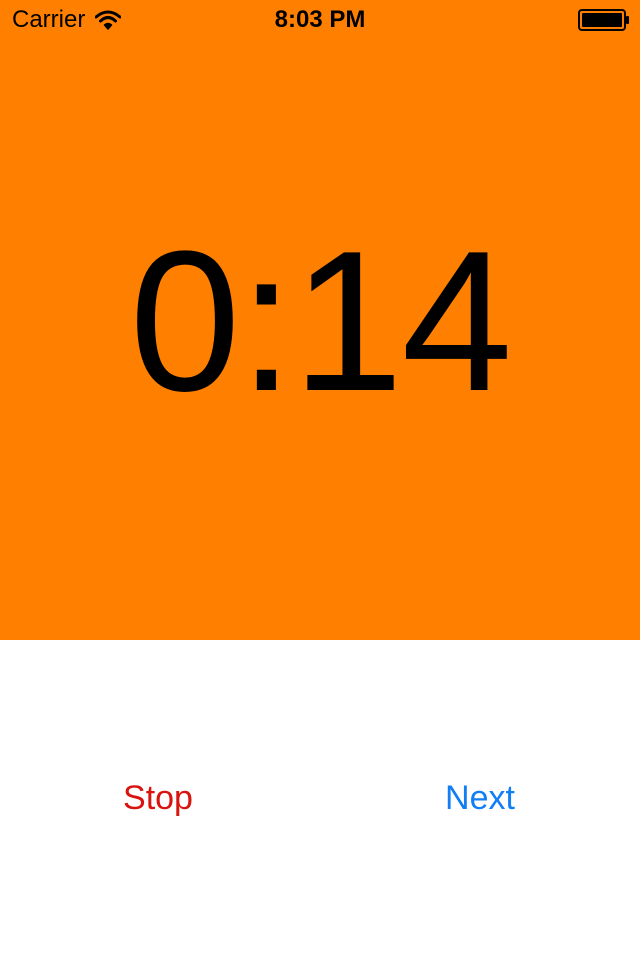 Image resolution: width=640 pixels, height=960 pixels. I want to click on status-bar: Carrier 8:03 PM, so click(320, 20).